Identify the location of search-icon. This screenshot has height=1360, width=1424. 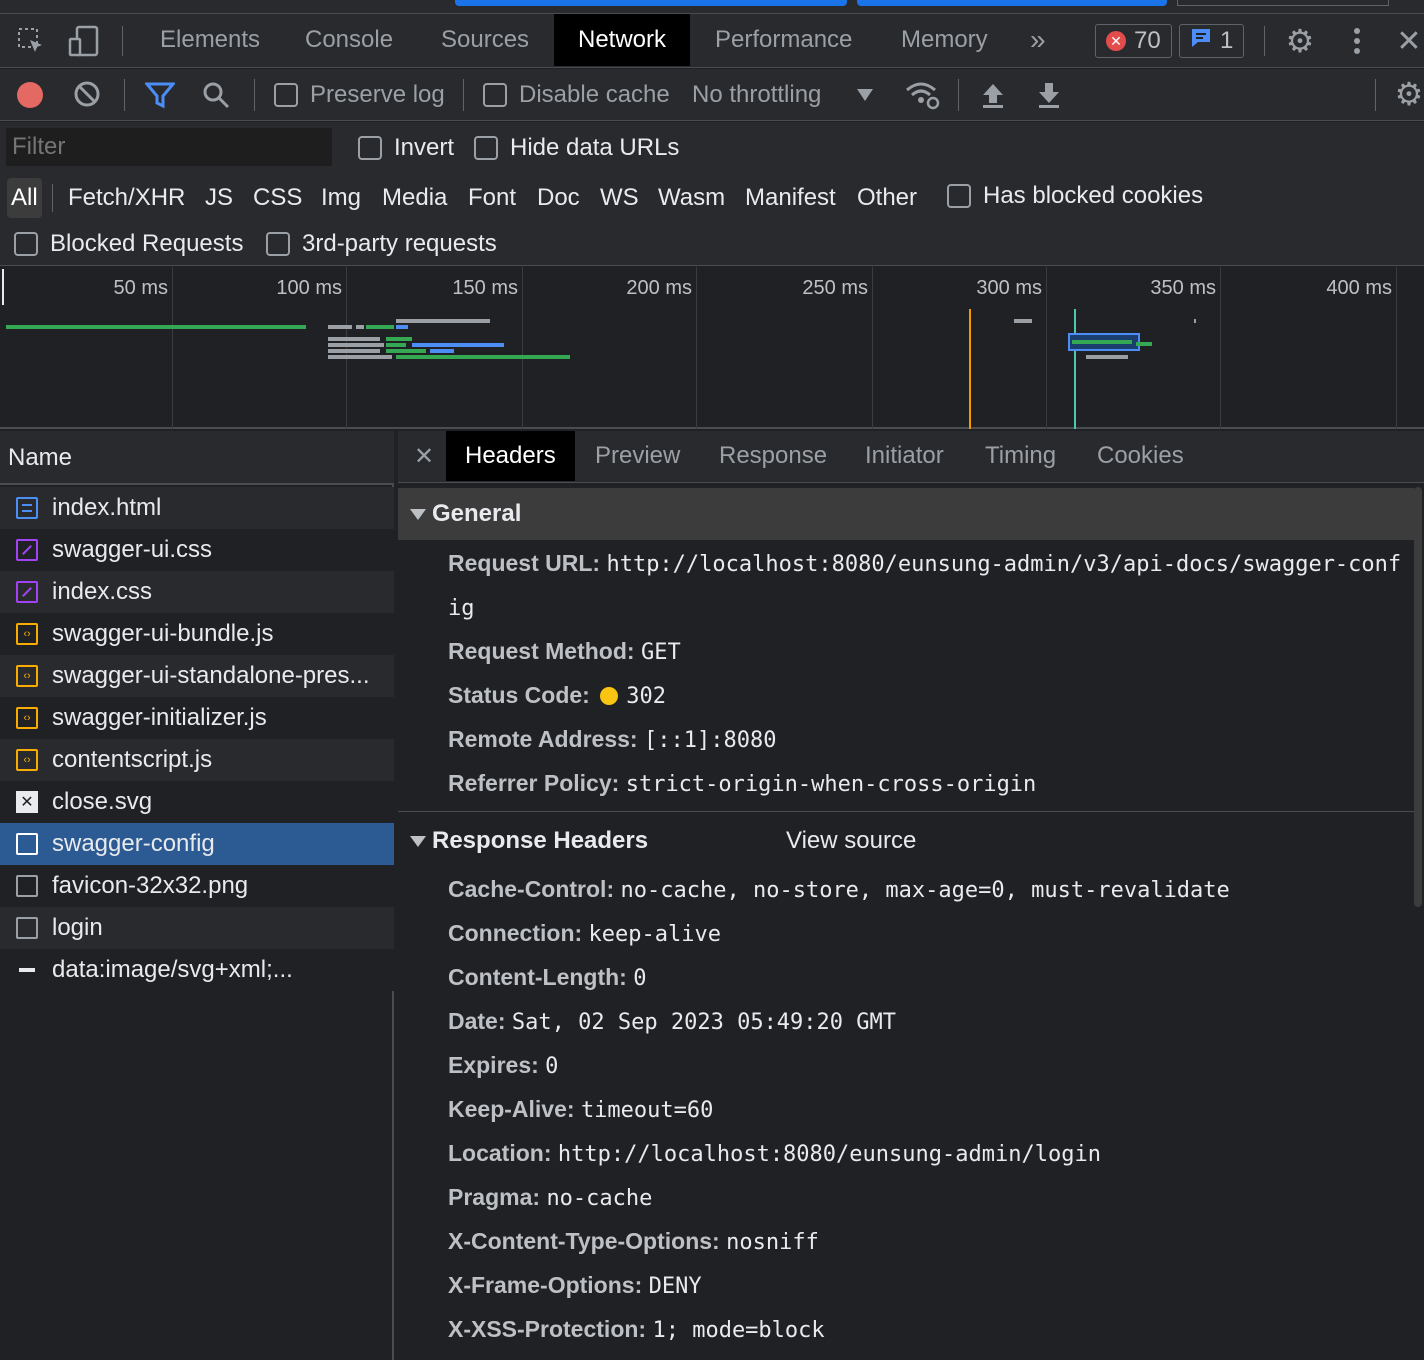
(216, 95).